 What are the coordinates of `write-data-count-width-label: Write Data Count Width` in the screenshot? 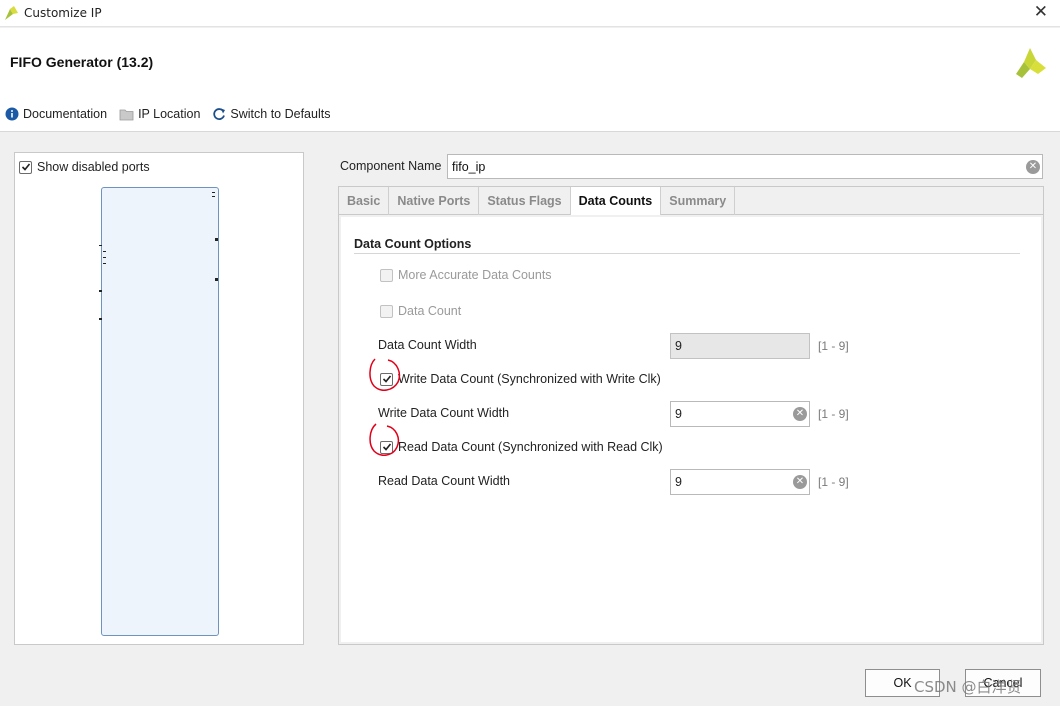 It's located at (444, 413).